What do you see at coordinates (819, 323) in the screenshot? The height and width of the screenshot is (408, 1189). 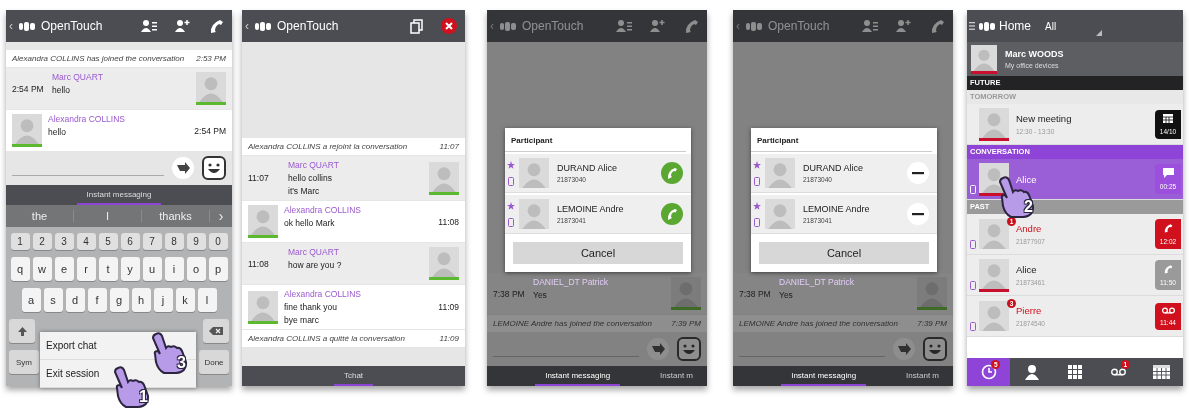 I see `system-message: LEMOINE Andre has joined the conversation` at bounding box center [819, 323].